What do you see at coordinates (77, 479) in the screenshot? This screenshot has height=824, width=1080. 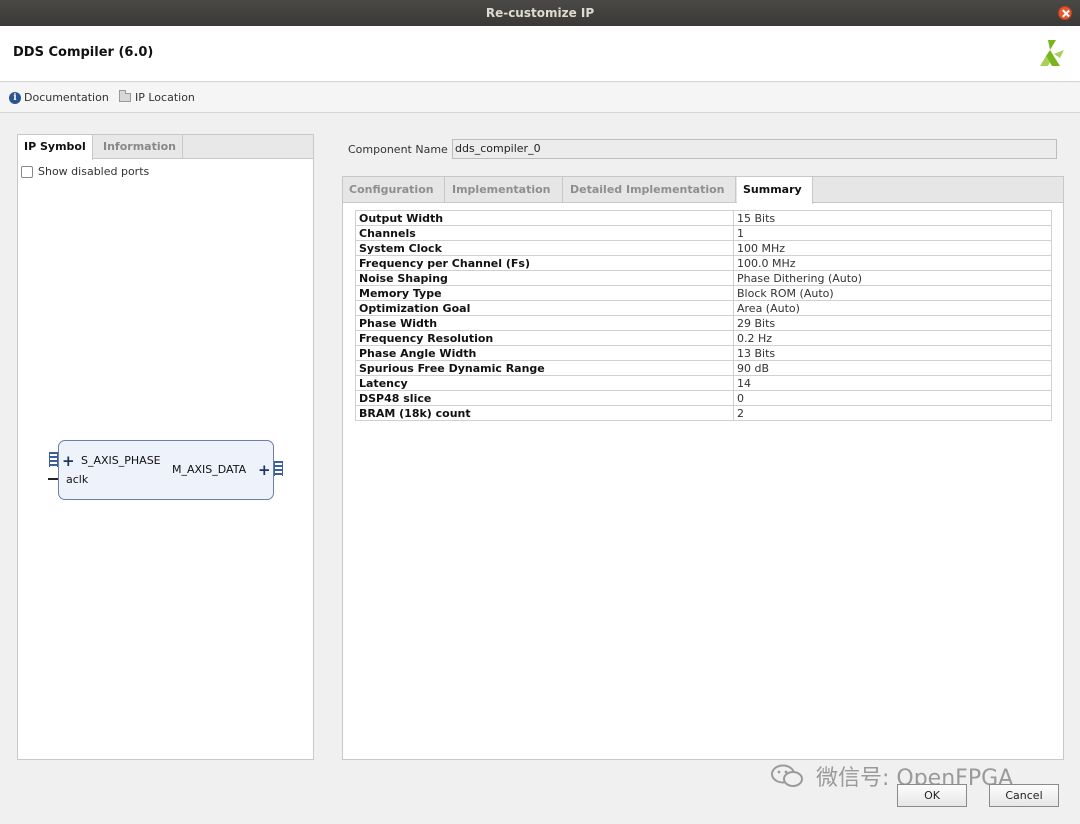 I see `port-aclk: aclk` at bounding box center [77, 479].